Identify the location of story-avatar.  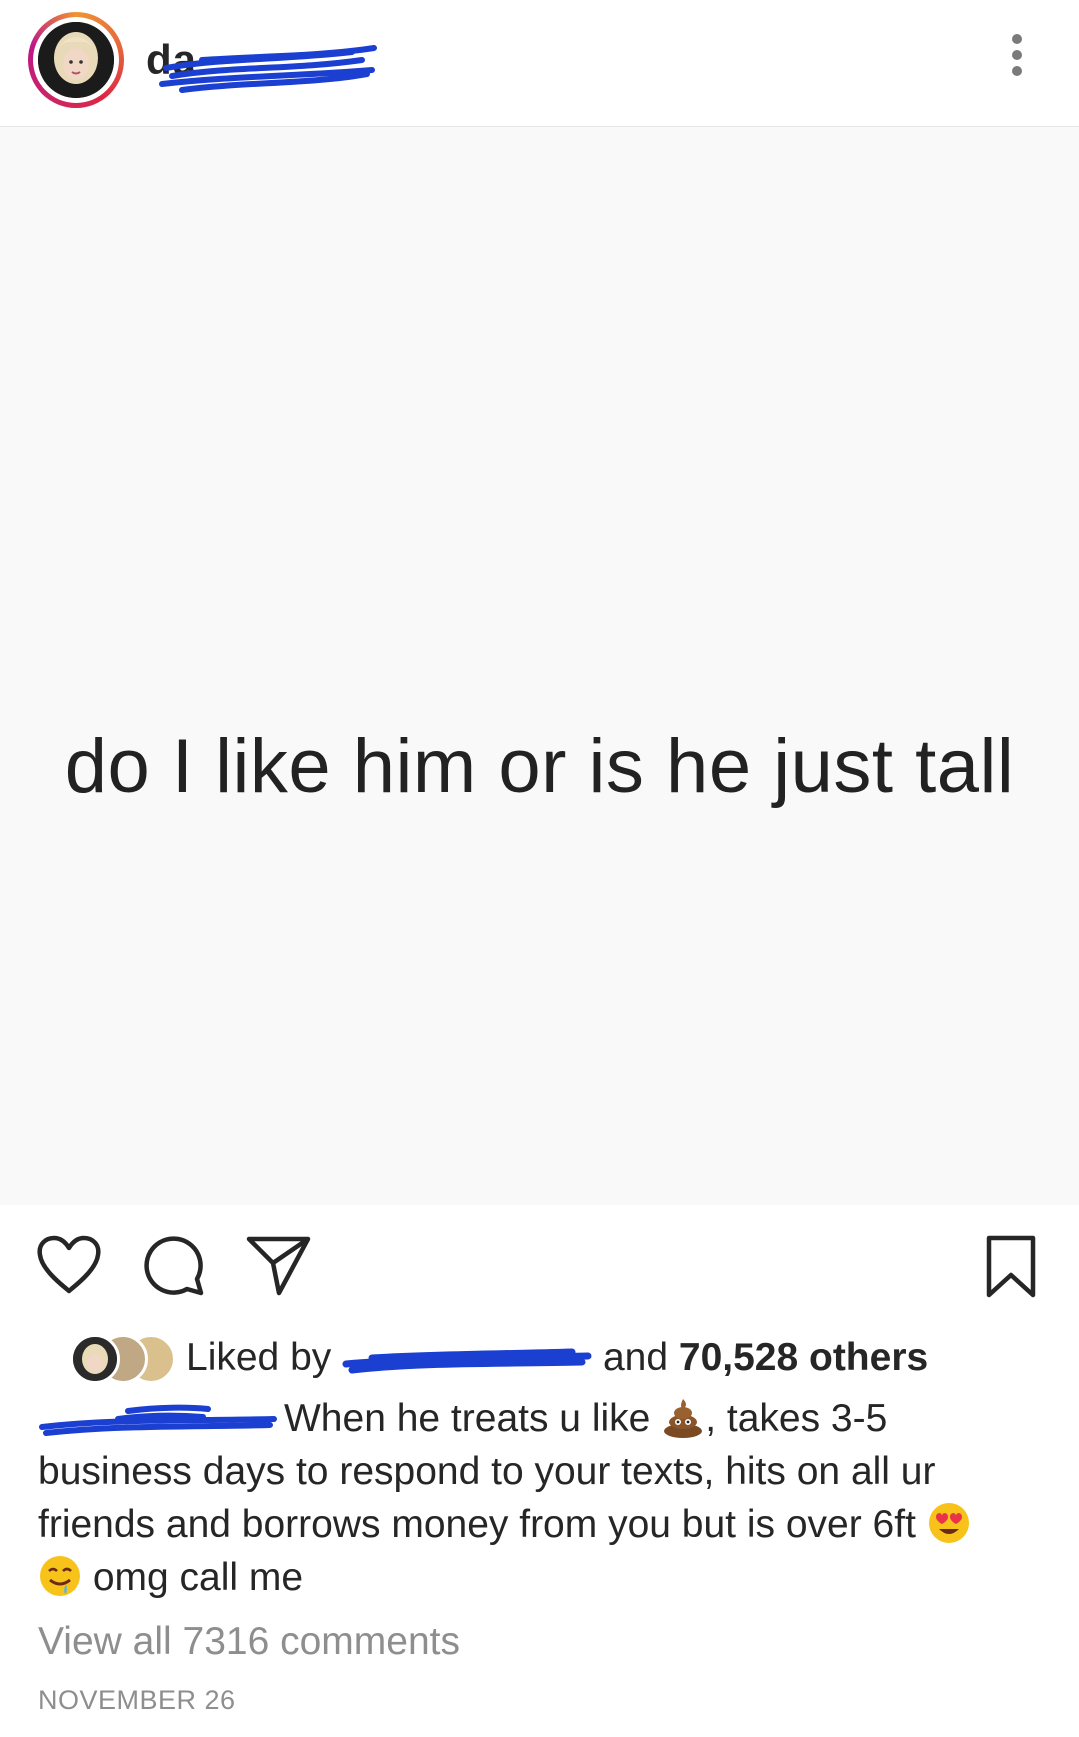
(76, 60).